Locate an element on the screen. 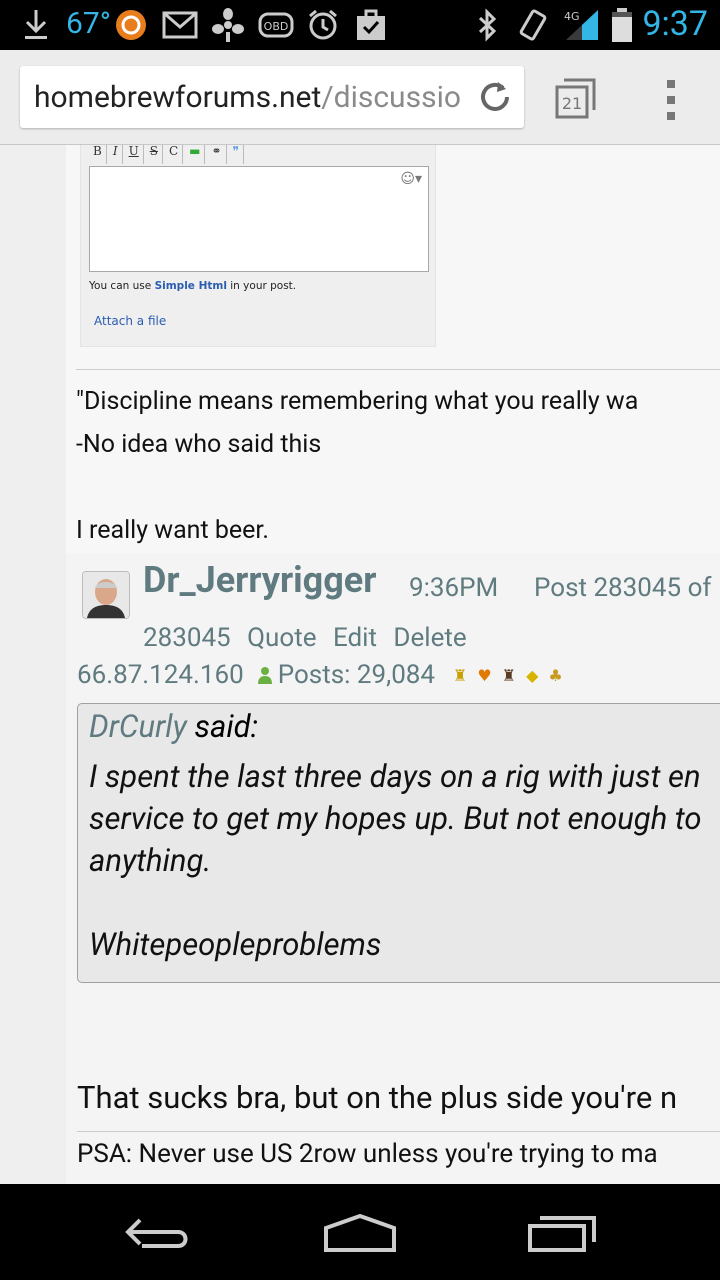 The width and height of the screenshot is (720, 1280). ip-address: 66.87.124.160 is located at coordinates (160, 675).